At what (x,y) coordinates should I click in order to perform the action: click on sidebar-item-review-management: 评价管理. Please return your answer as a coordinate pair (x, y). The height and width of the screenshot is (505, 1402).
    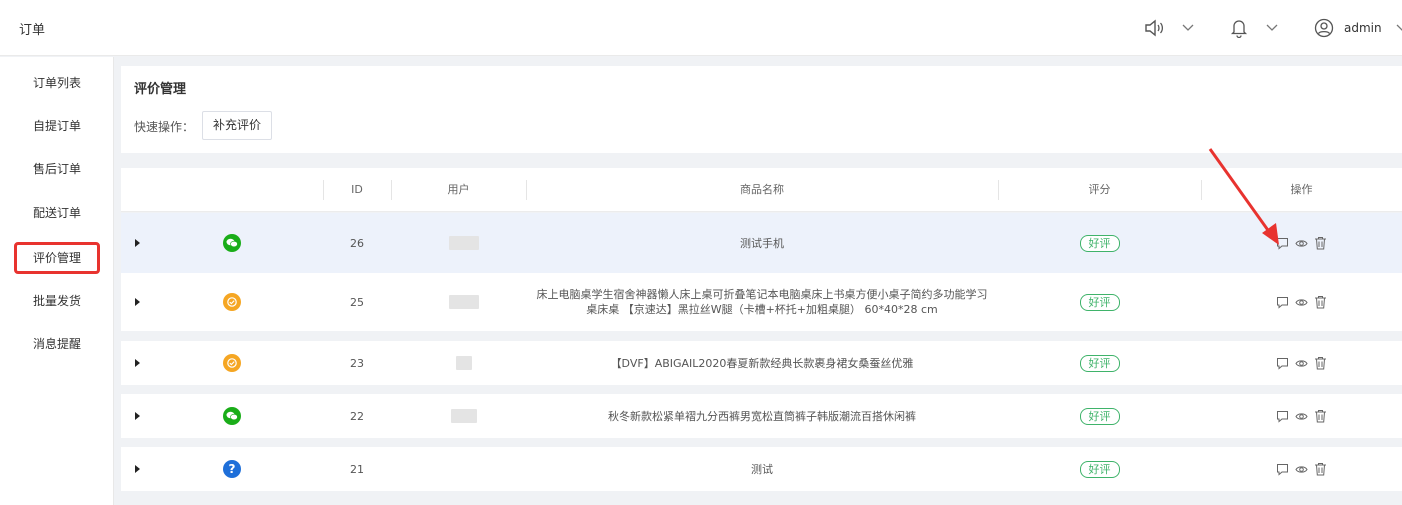
    Looking at the image, I should click on (57, 258).